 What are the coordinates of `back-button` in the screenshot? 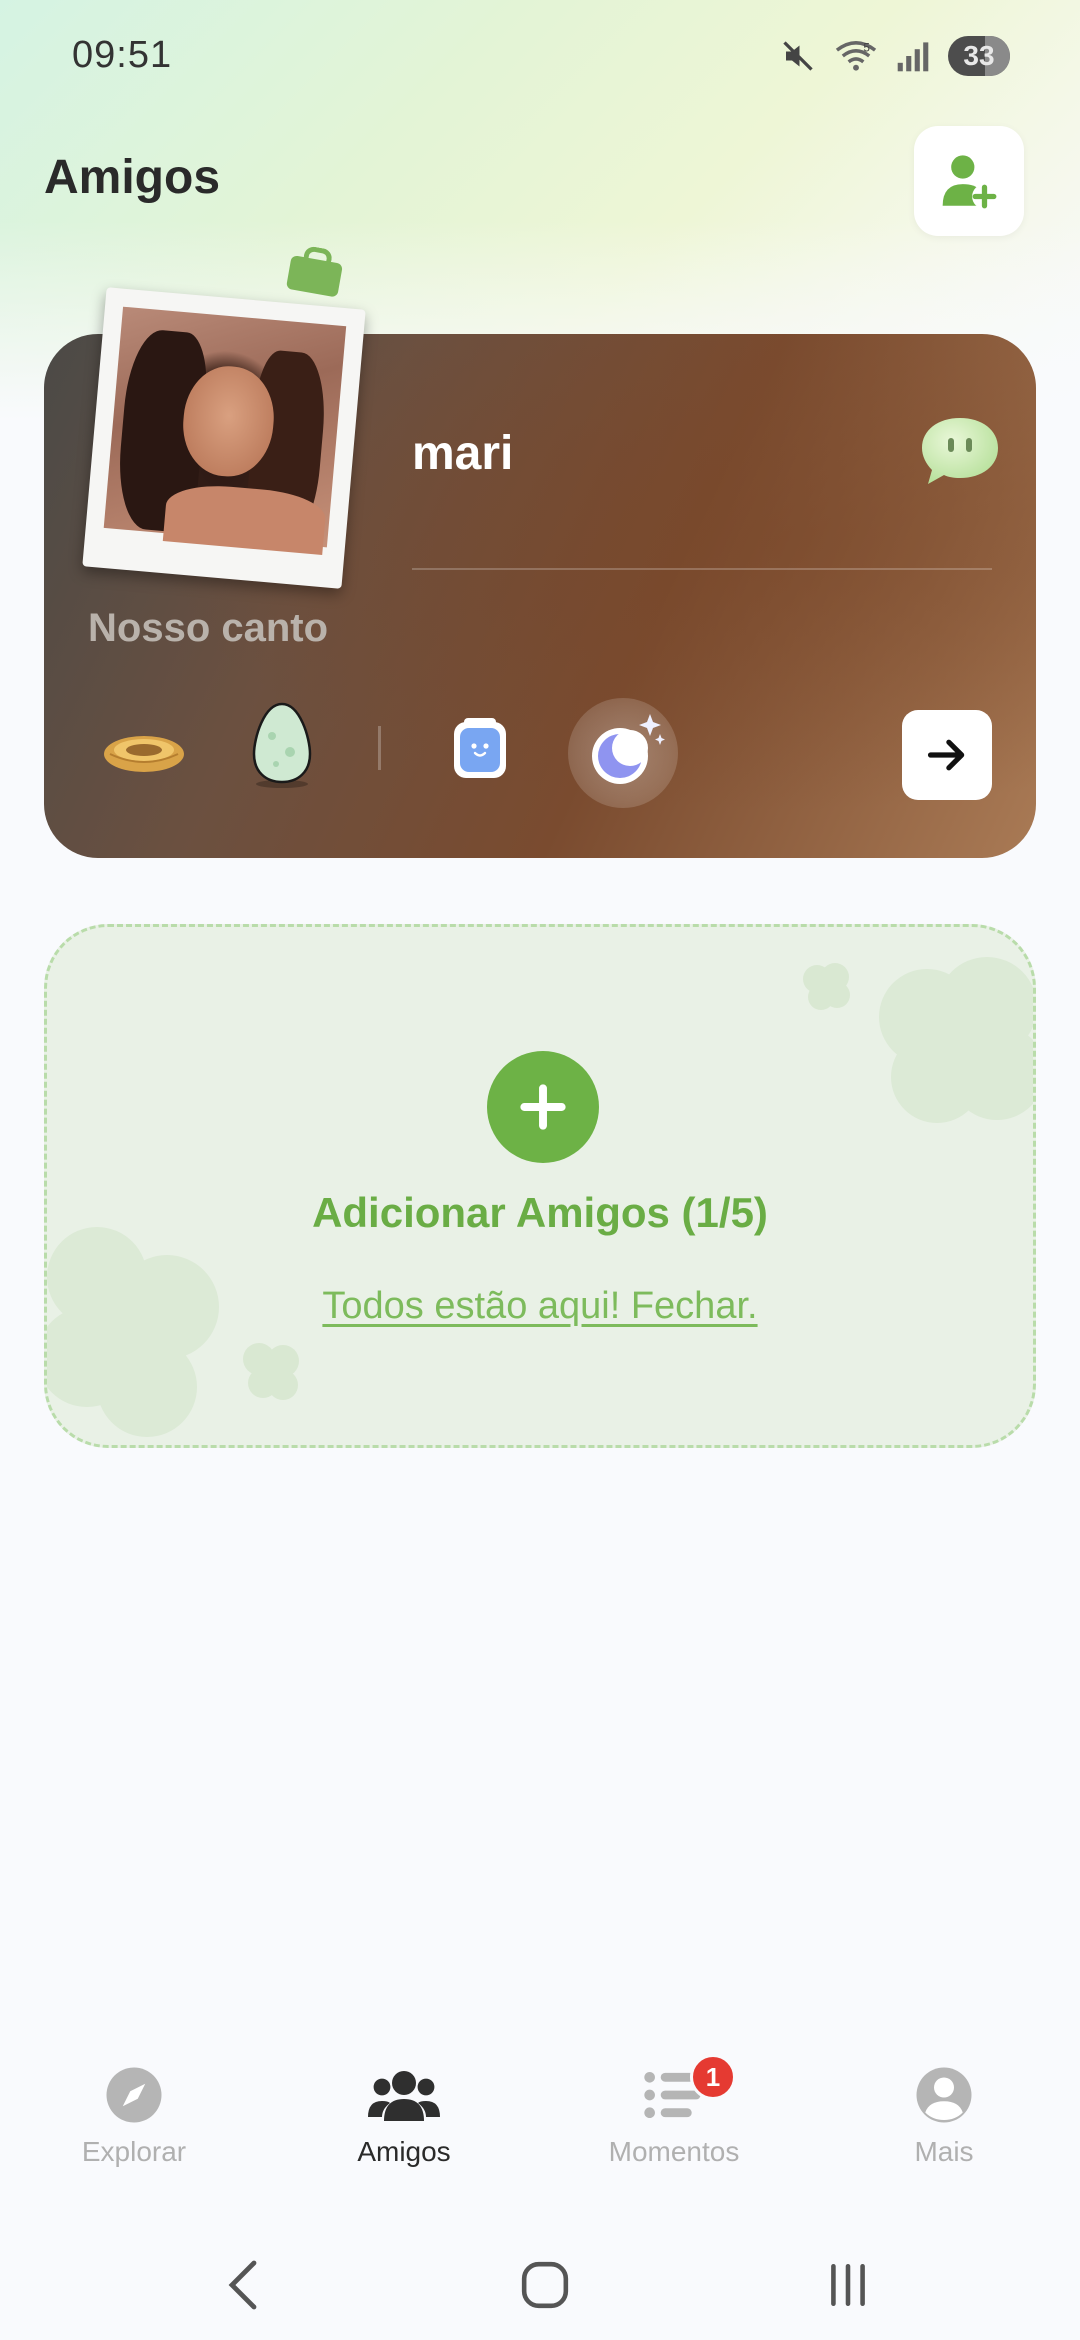 It's located at (244, 2285).